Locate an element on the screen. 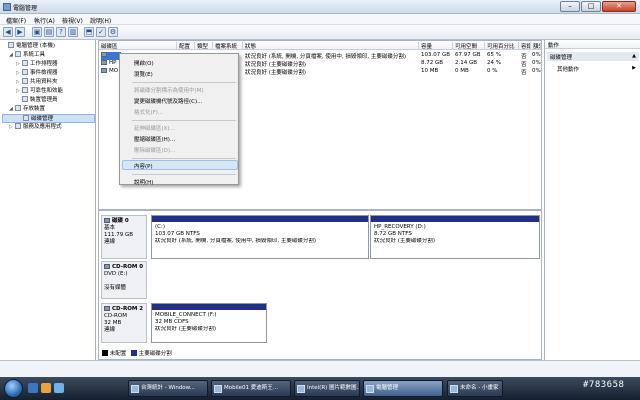  menu-bar: 檔案(F) 執行(A) 檢視(V) 說明(H) is located at coordinates (320, 19).